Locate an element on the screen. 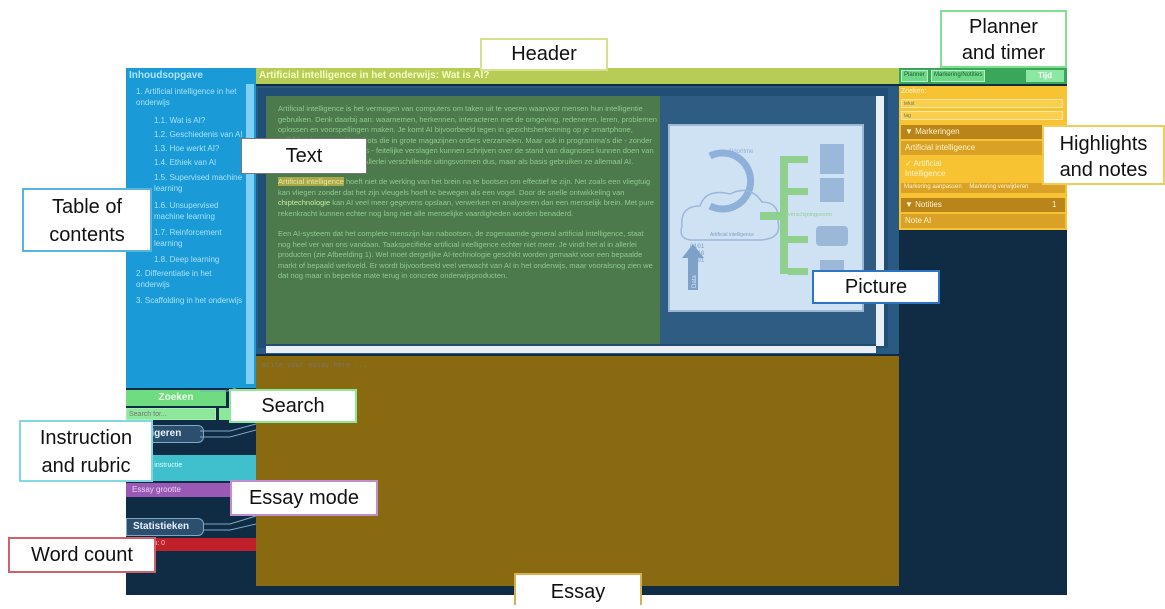 The height and width of the screenshot is (609, 1165). toc-item: 1.8. Deep learning is located at coordinates (199, 259).